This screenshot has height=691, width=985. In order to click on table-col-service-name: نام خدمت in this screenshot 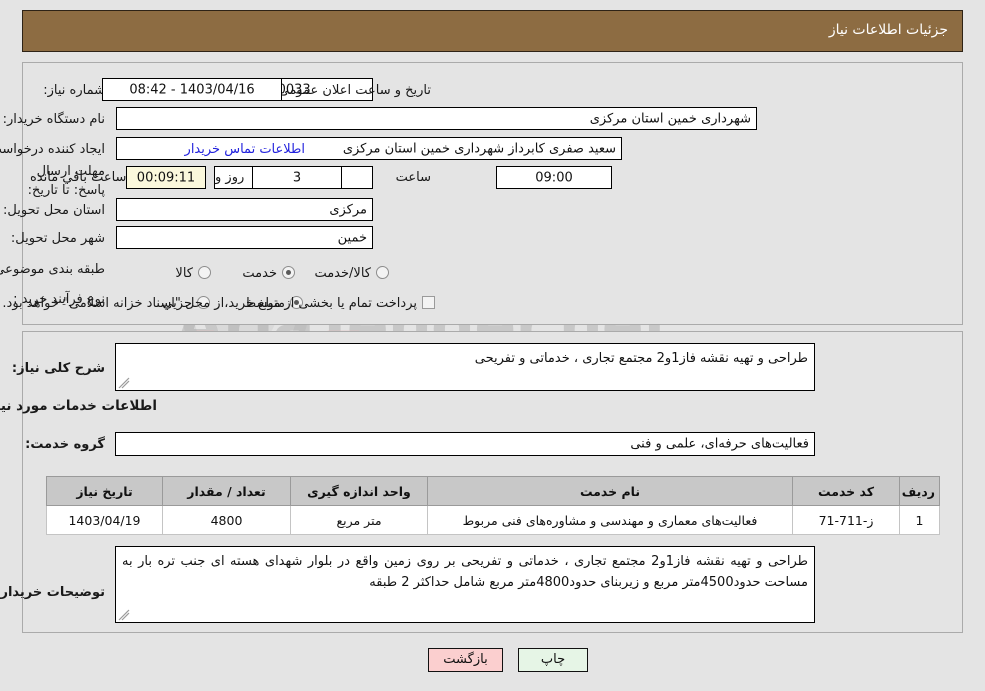, I will do `click(610, 491)`.